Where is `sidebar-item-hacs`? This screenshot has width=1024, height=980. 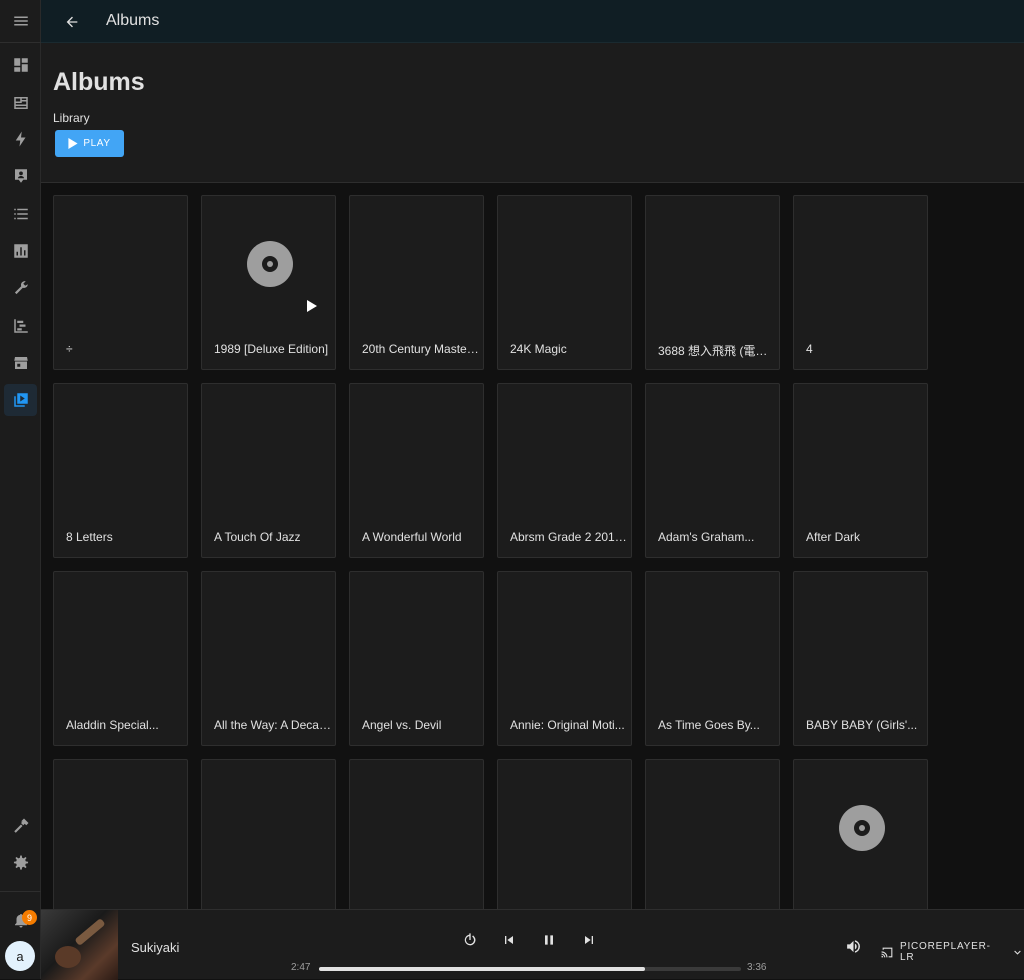
sidebar-item-hacs is located at coordinates (20, 363).